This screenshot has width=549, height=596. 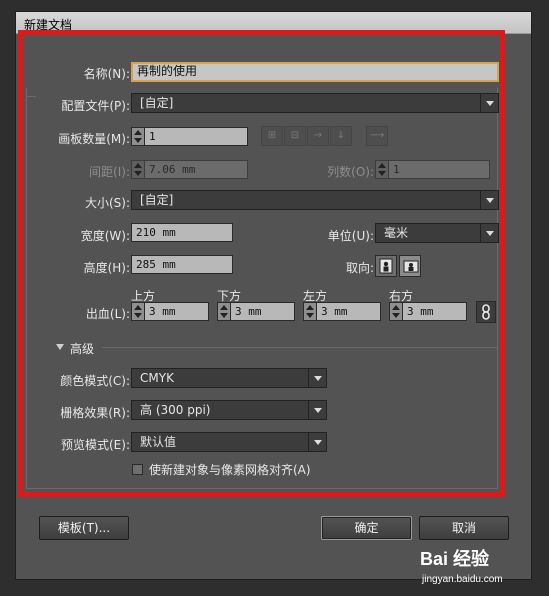 I want to click on watermark-url: jingyan.baidu.com, so click(x=462, y=579).